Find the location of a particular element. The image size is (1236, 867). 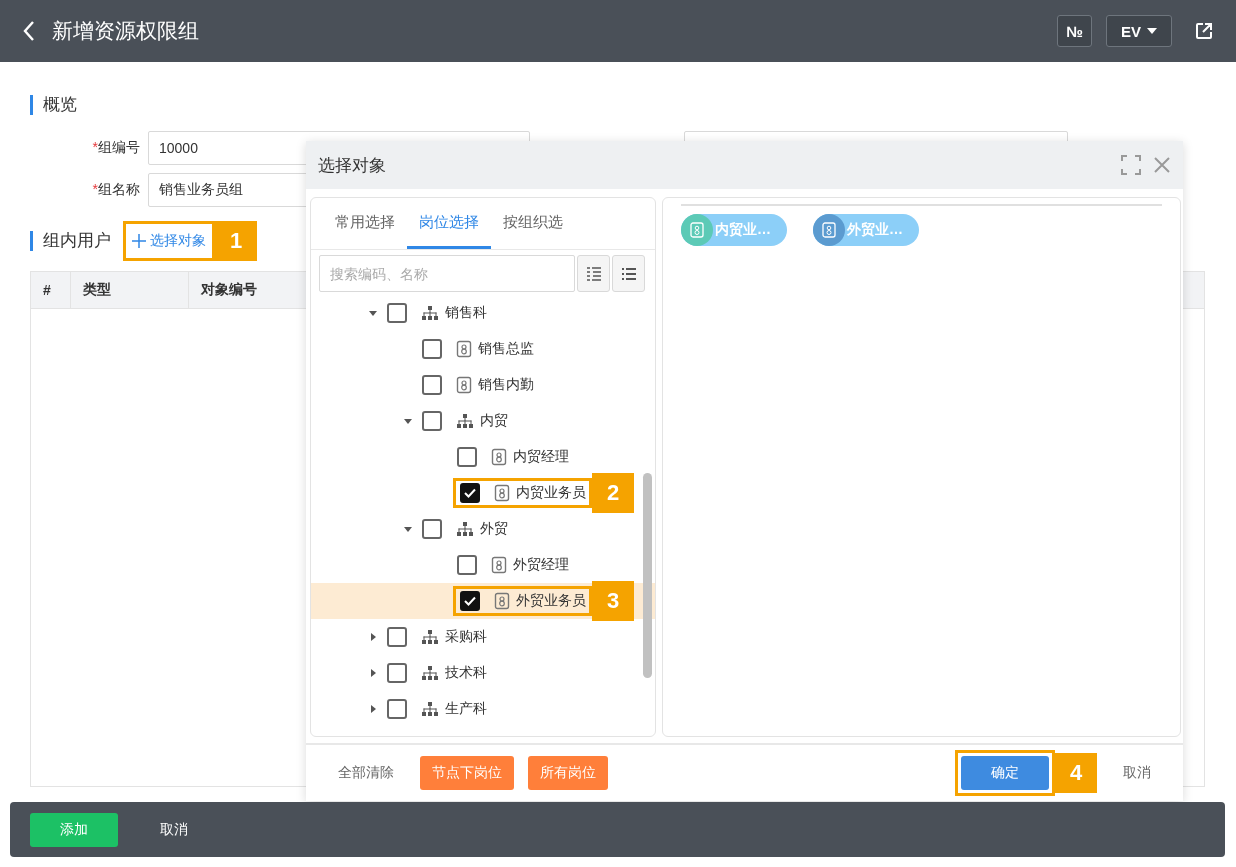

section-title: 组内用户 is located at coordinates (70, 241).